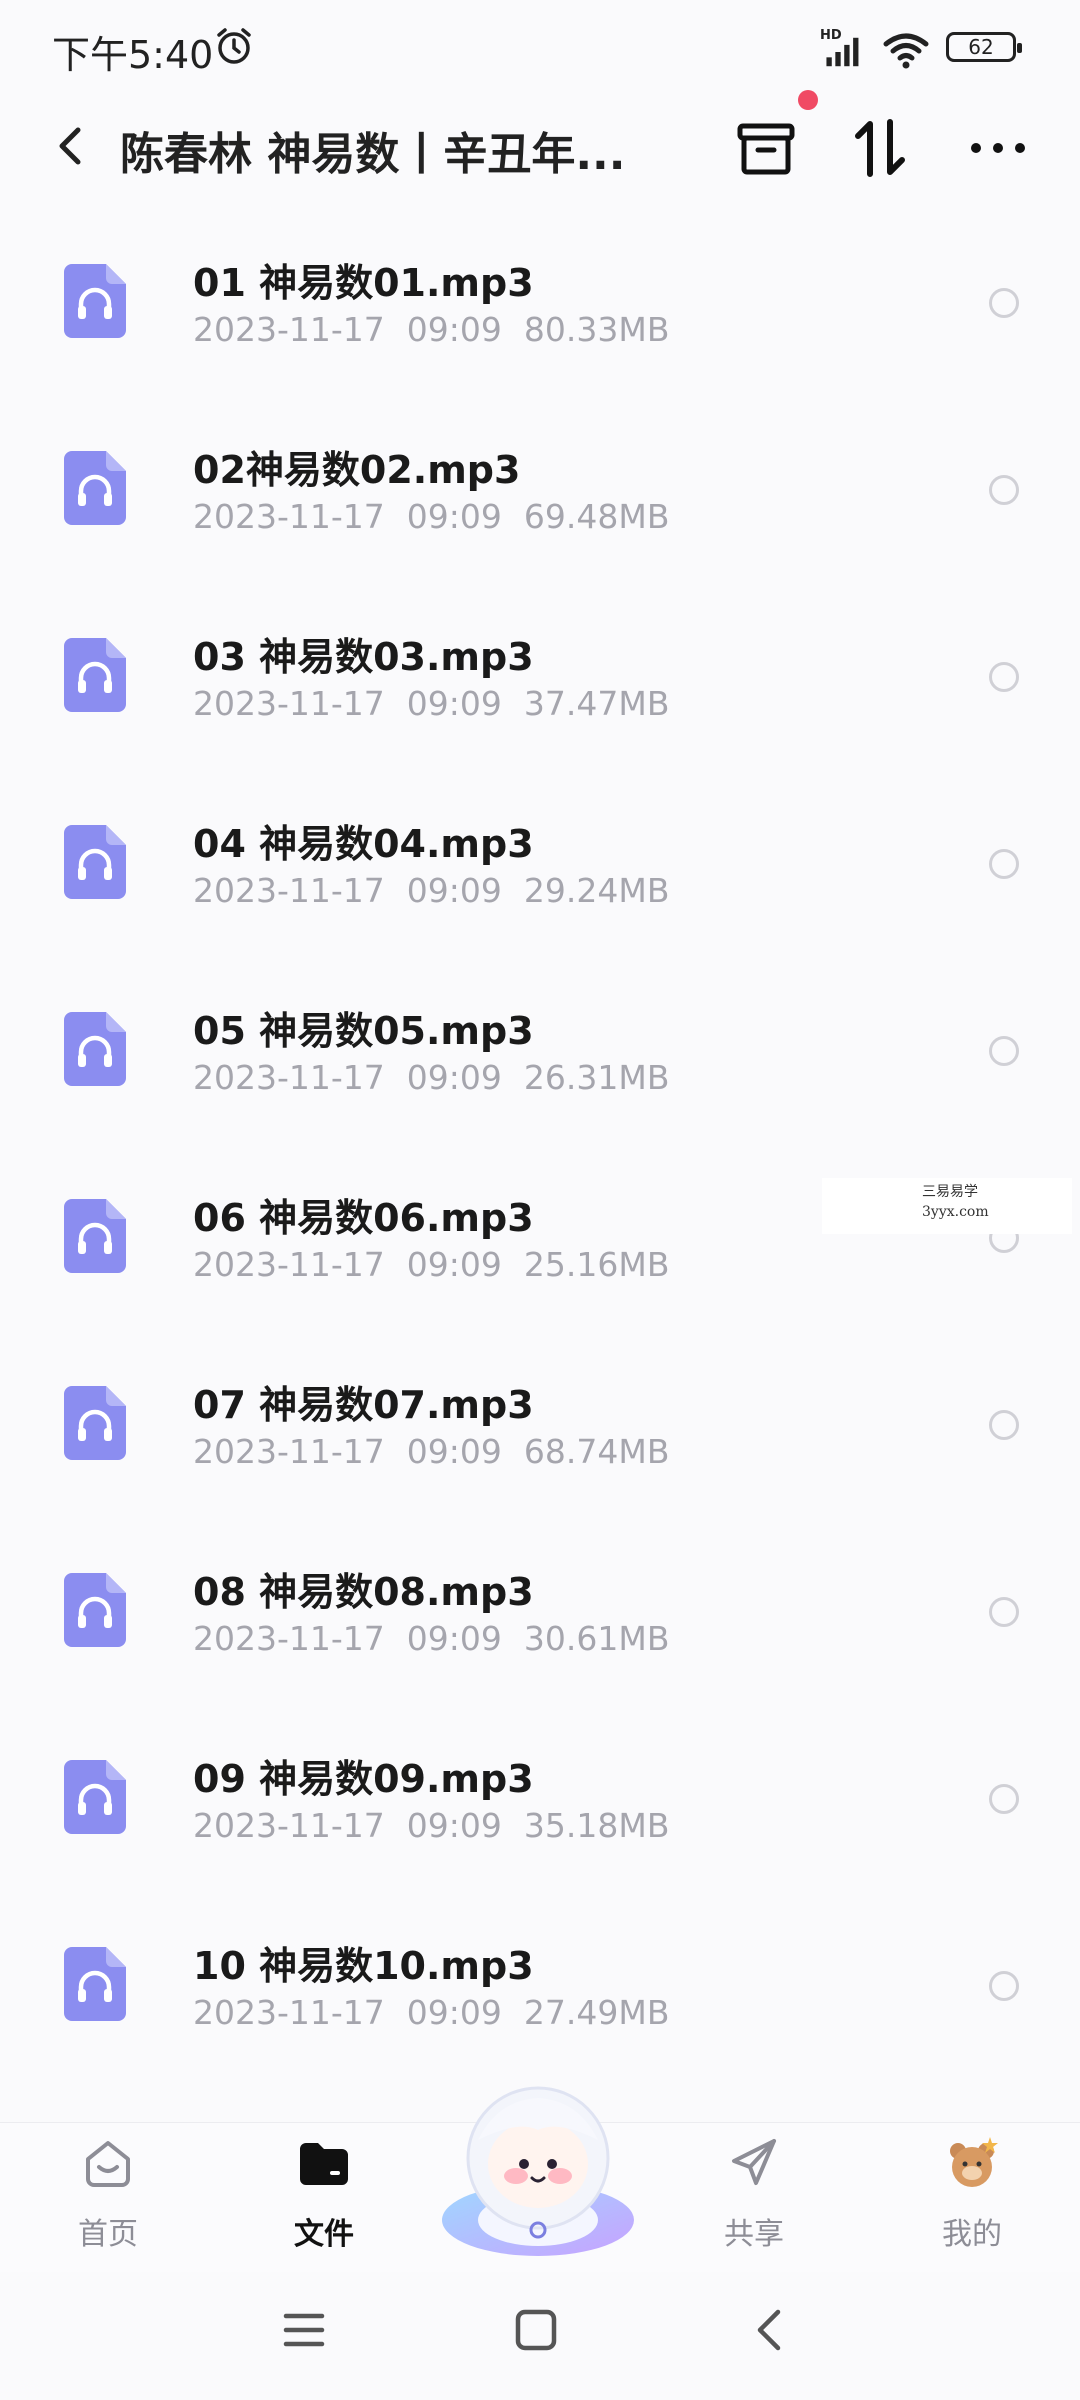  Describe the element at coordinates (133, 55) in the screenshot. I see `status-time: 下午5:40` at that location.